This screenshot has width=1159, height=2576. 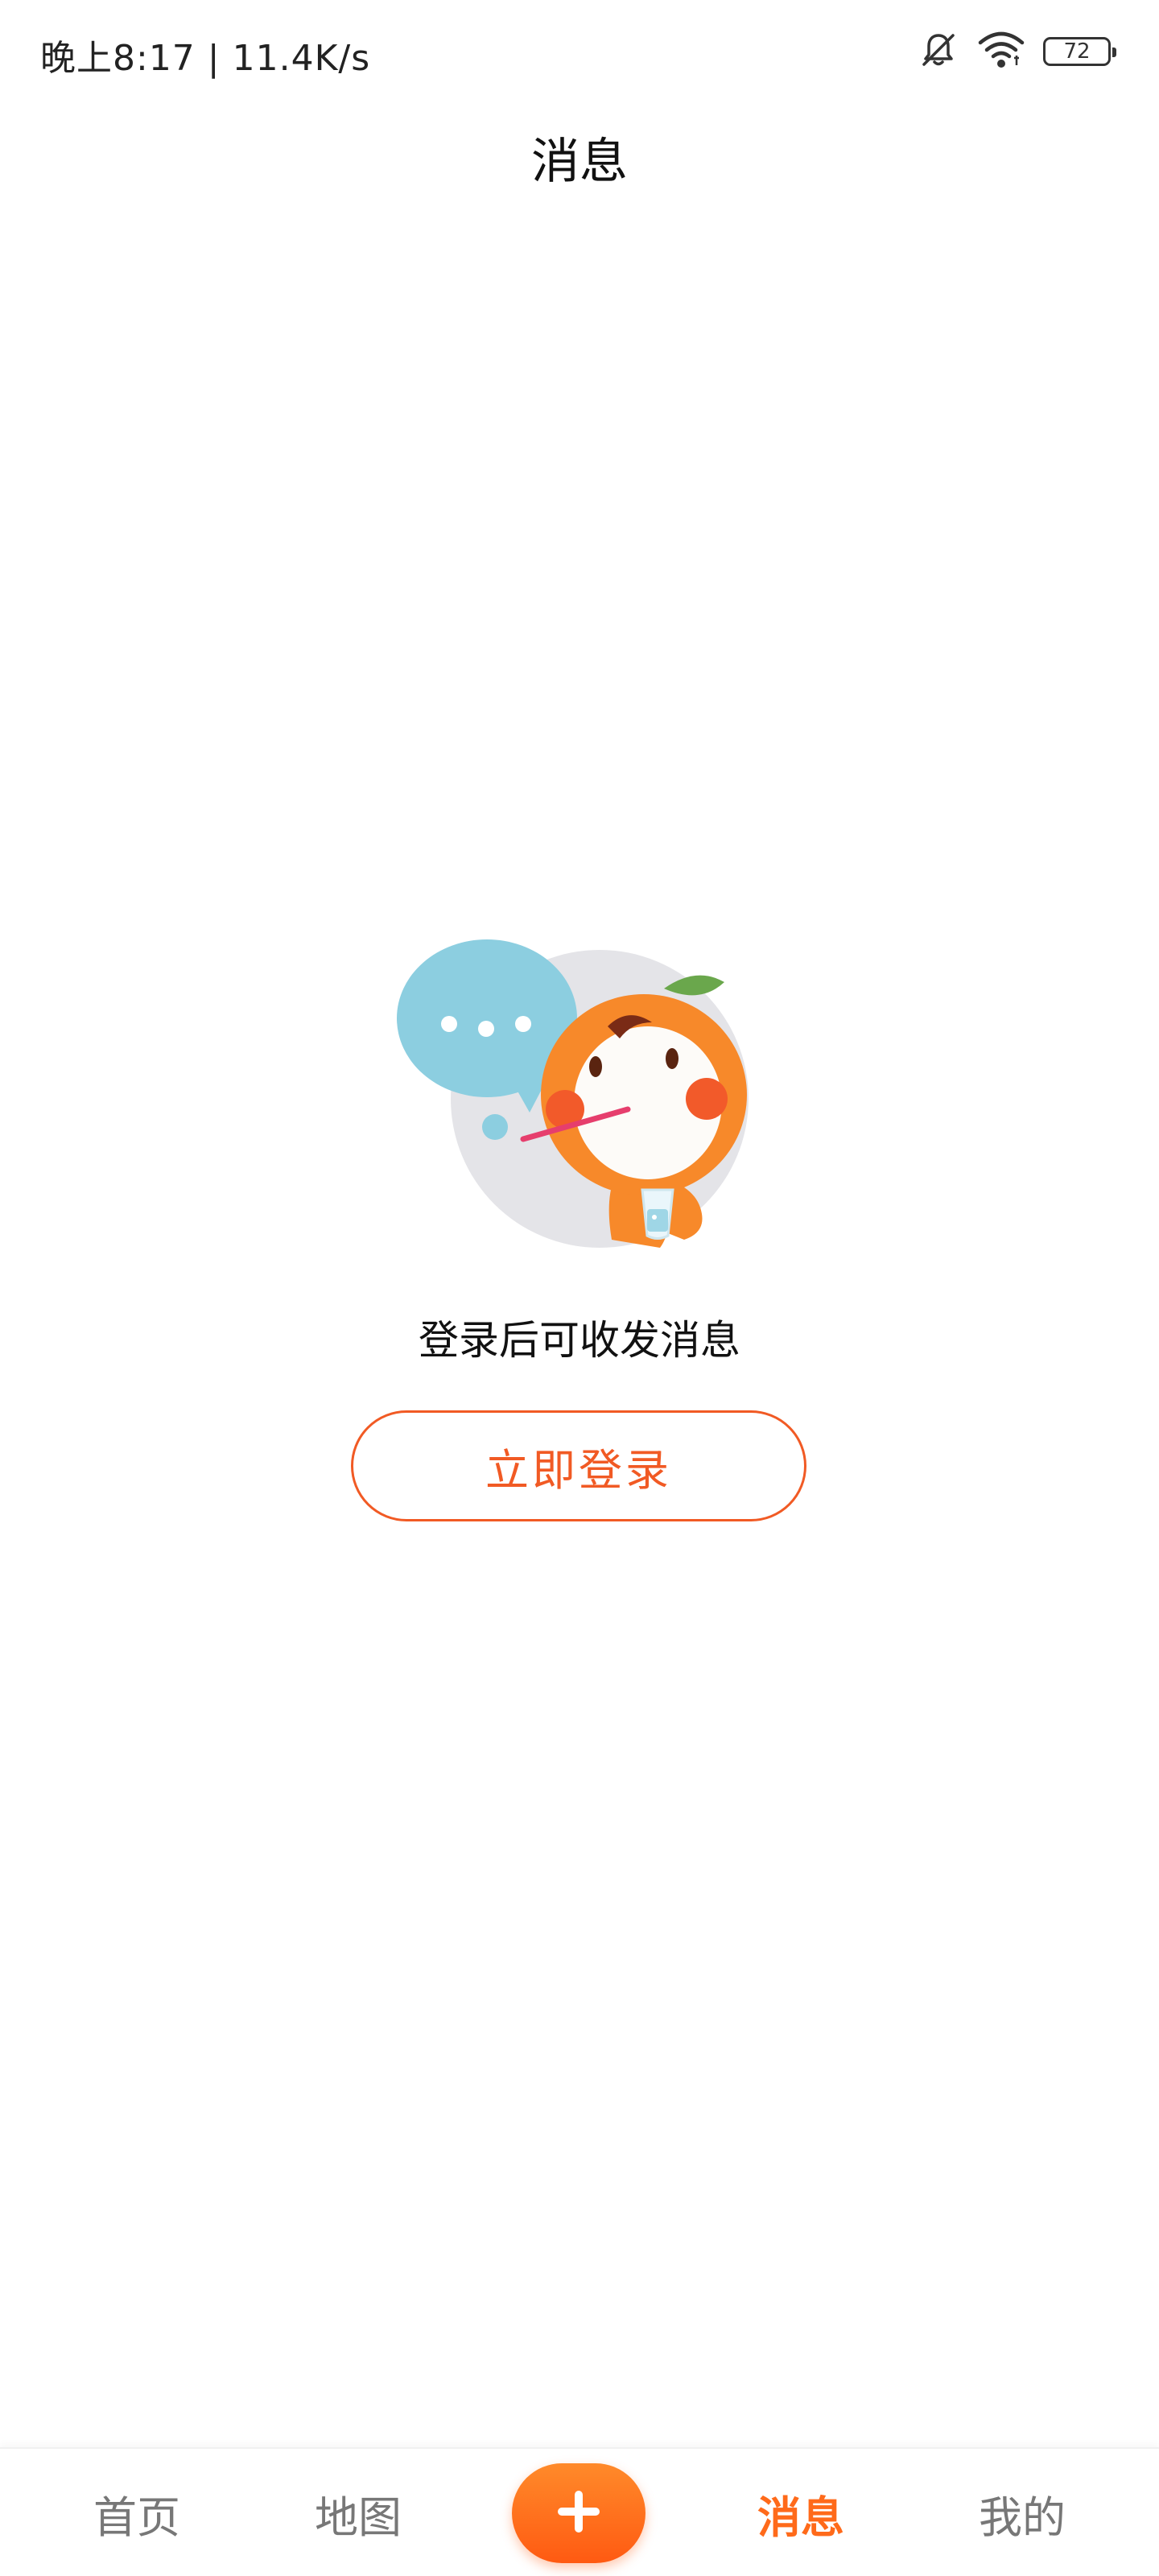 I want to click on nav-item-home: 首页, so click(x=136, y=2512).